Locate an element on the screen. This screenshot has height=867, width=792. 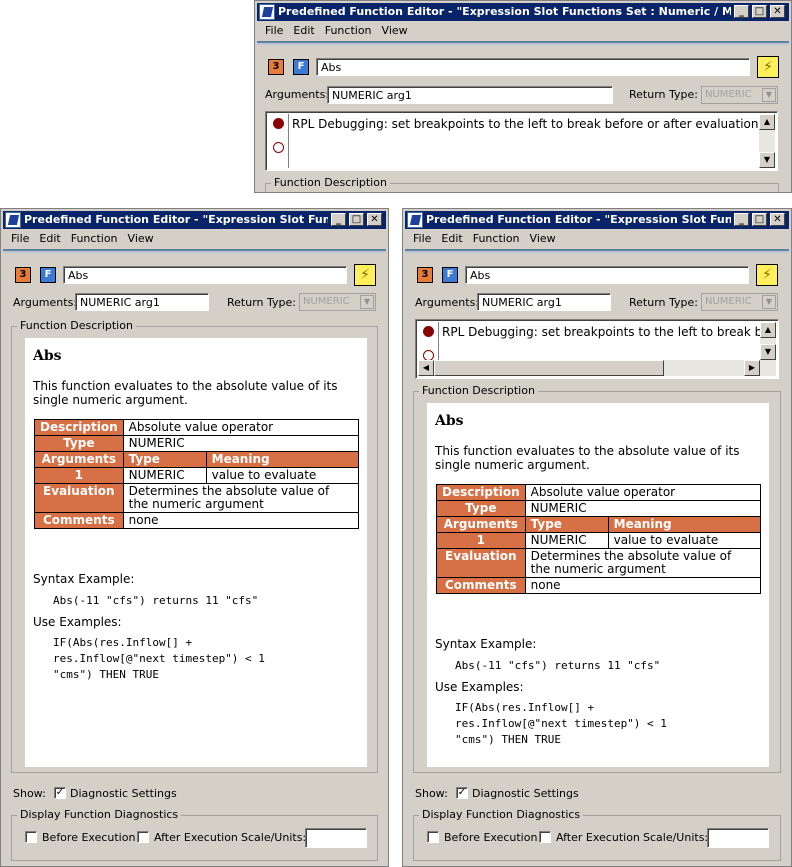
use-example-line3: "cms") THEN TRUE is located at coordinates (106, 674).